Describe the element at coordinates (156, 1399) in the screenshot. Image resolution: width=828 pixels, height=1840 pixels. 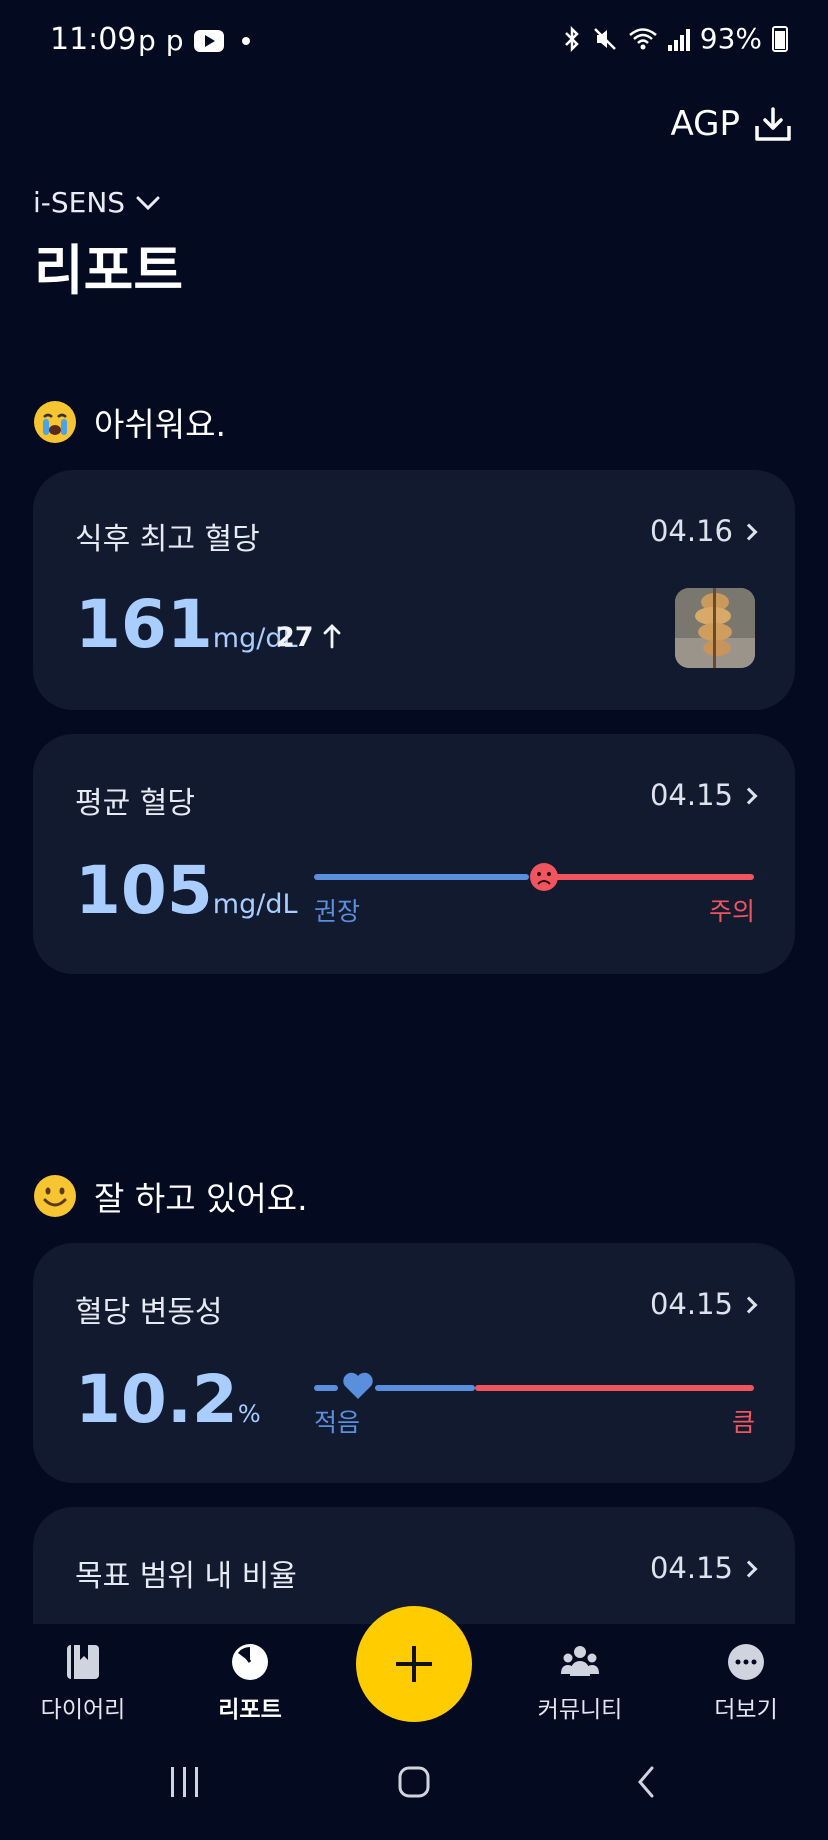
I see `variability-value-number: 10.2` at that location.